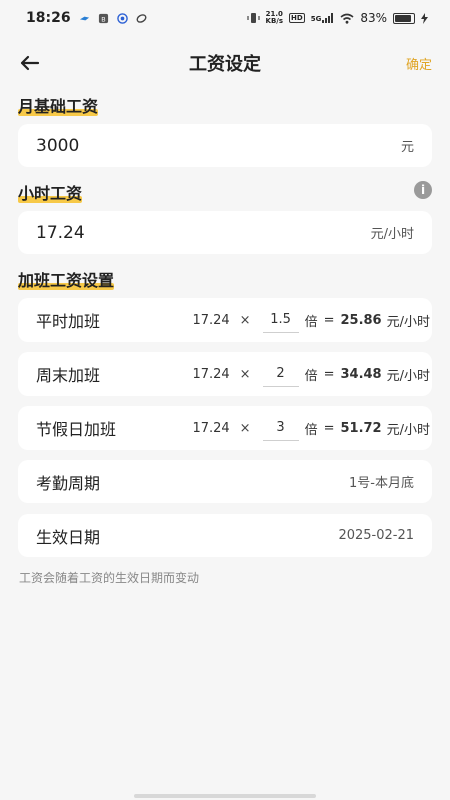 The height and width of the screenshot is (800, 450). What do you see at coordinates (361, 374) in the screenshot?
I see `overtime-result: 34.48` at bounding box center [361, 374].